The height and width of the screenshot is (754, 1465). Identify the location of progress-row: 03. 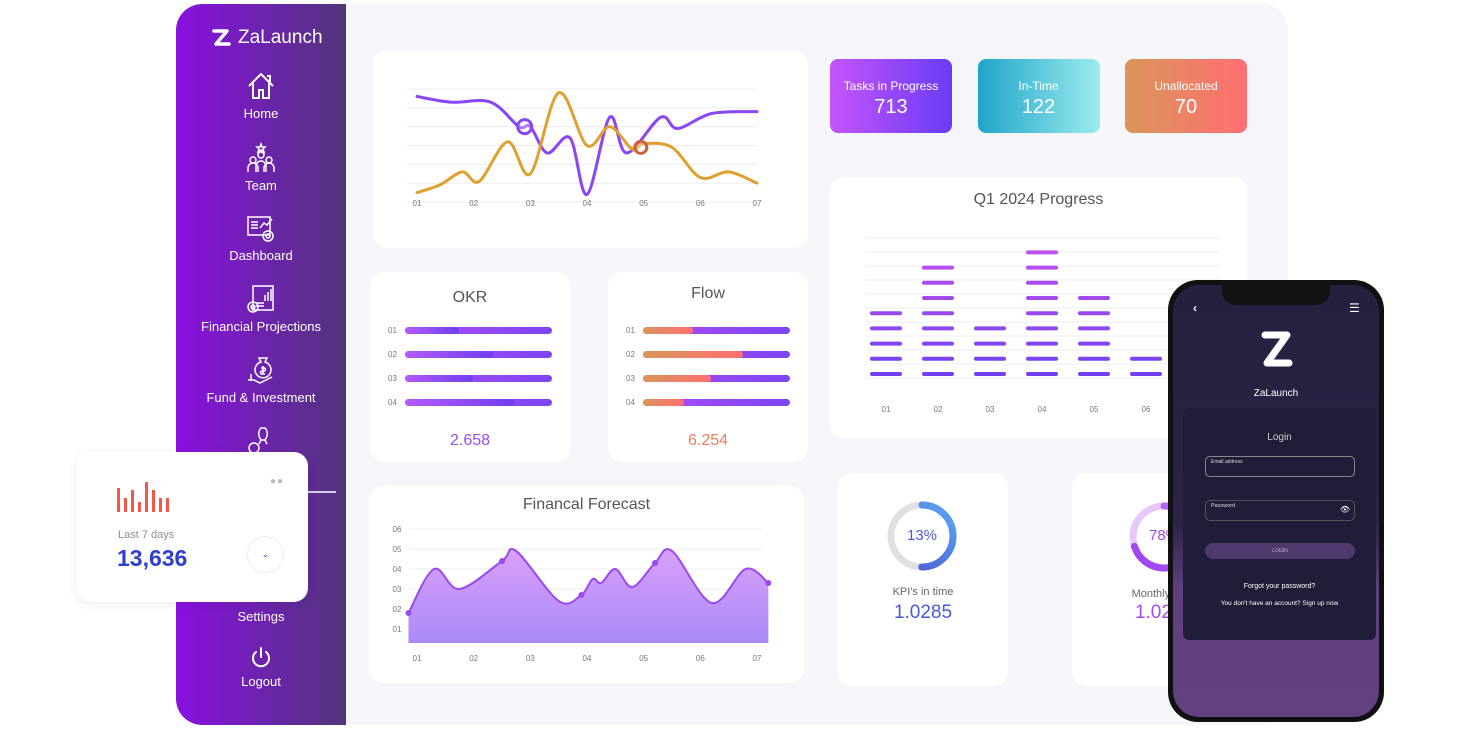
(708, 378).